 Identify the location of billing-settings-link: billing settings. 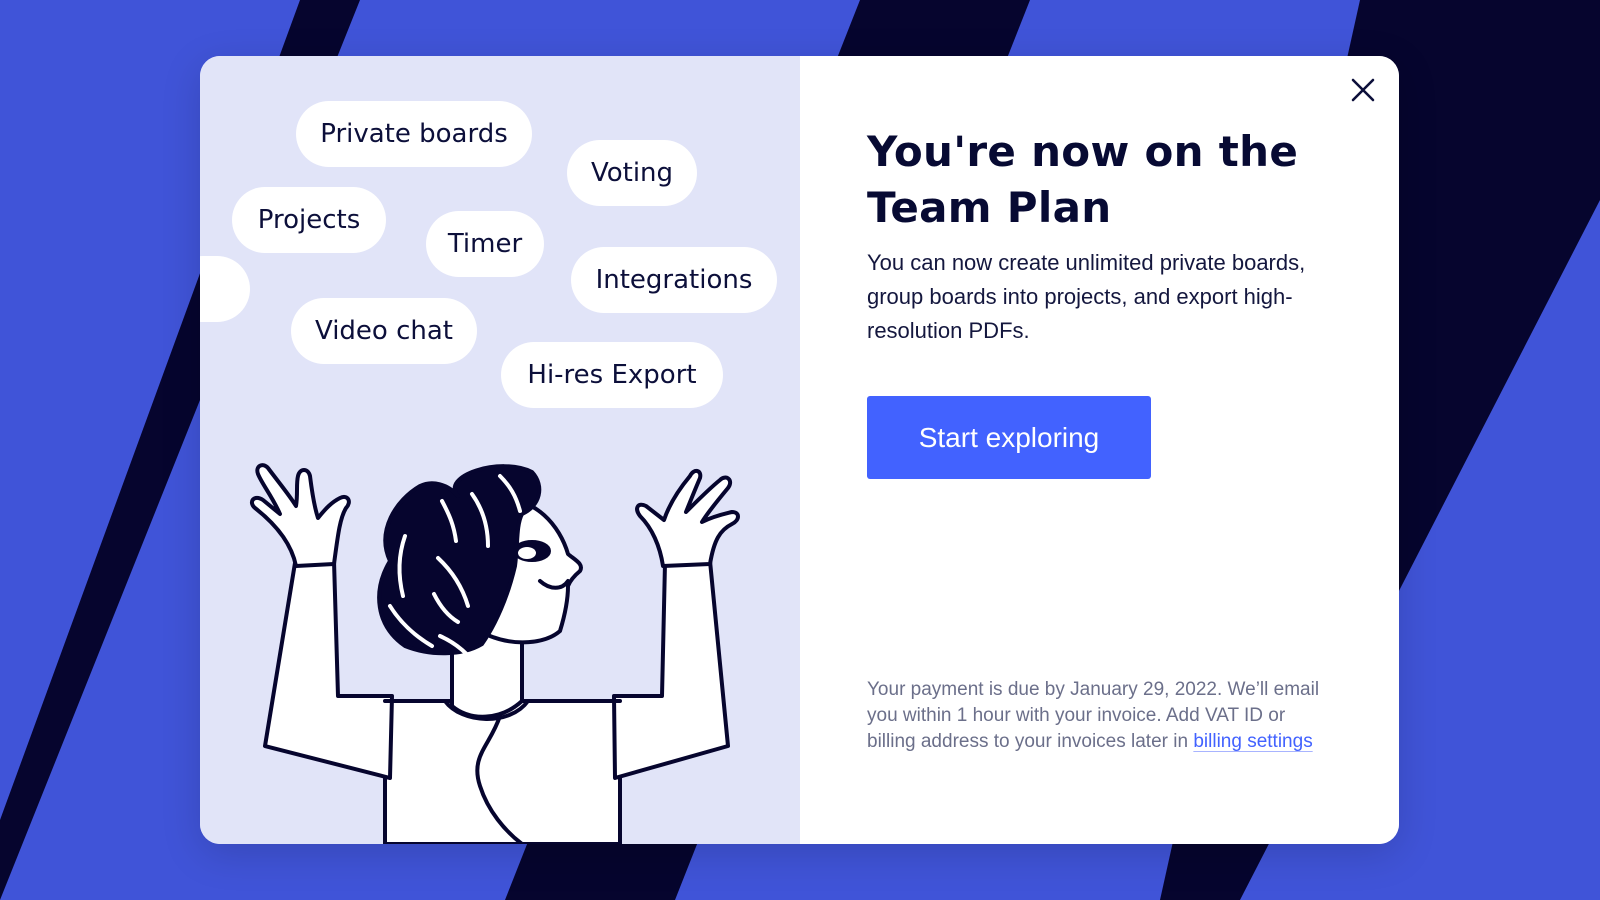
(1252, 741).